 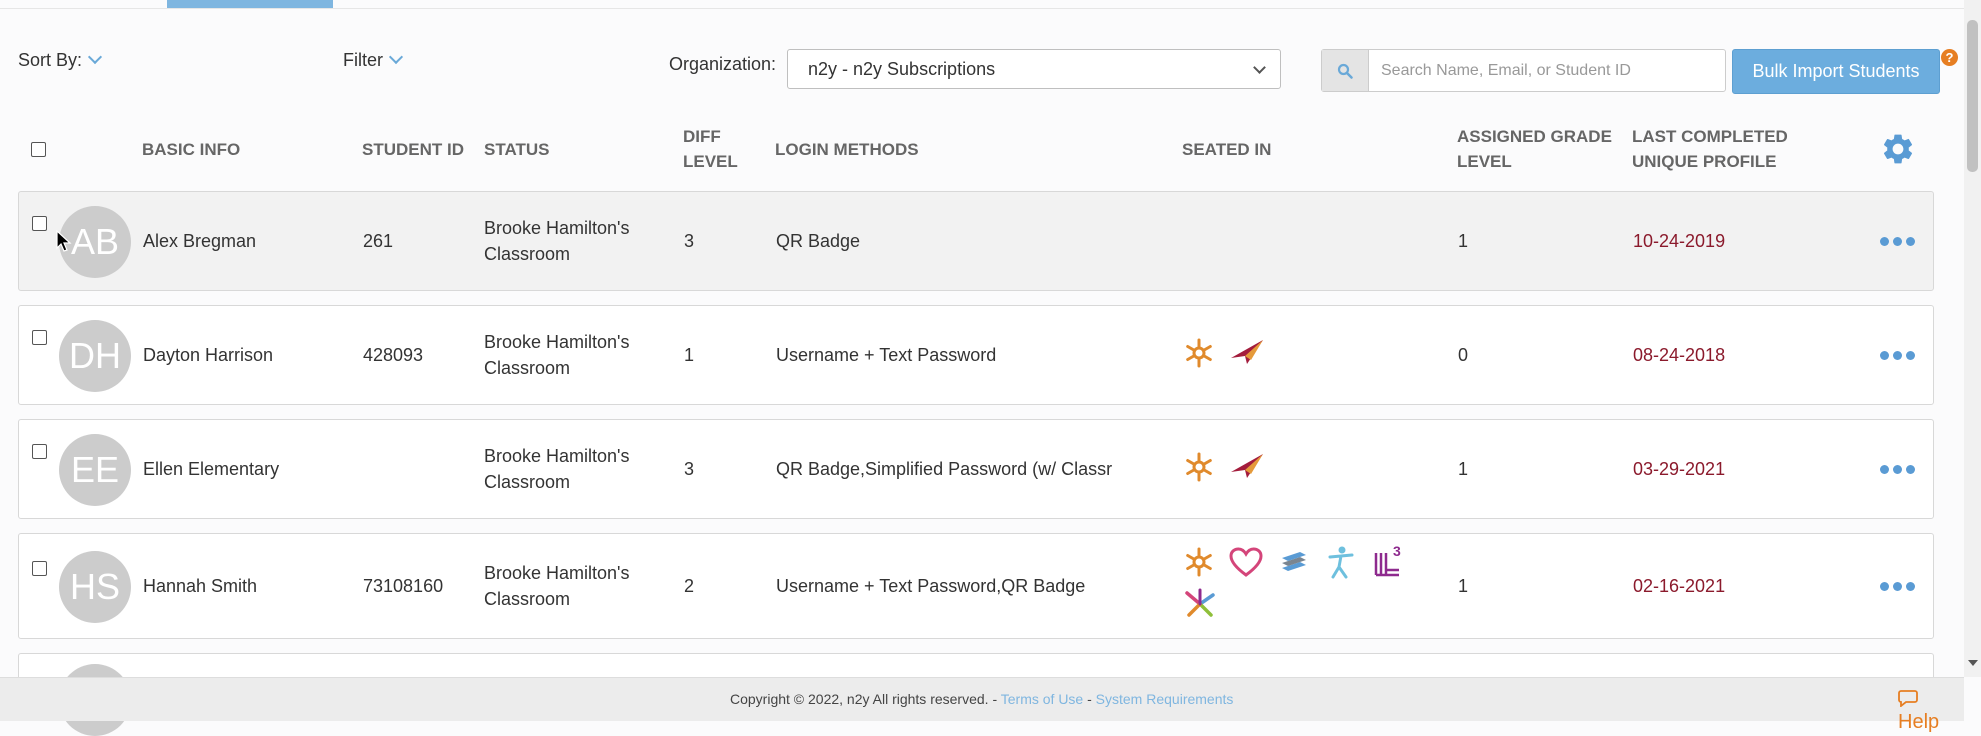 I want to click on avatar: EE, so click(x=95, y=470).